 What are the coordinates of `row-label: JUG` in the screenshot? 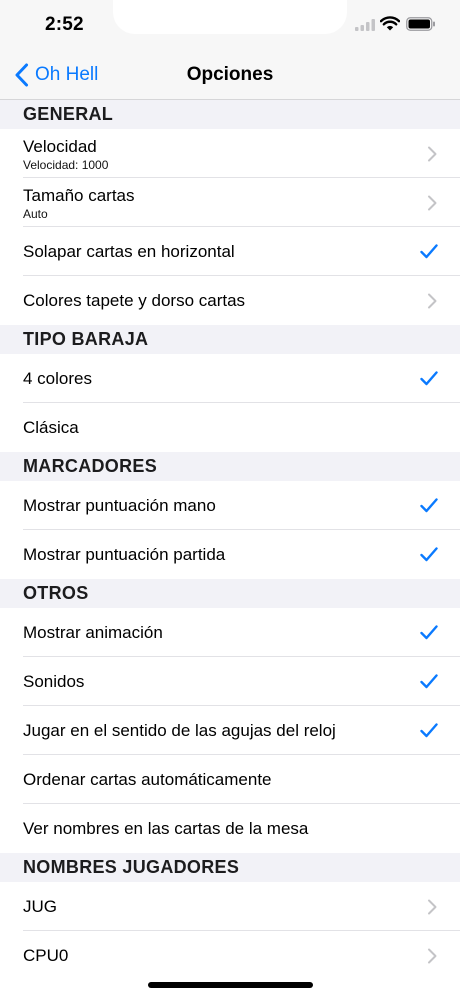 It's located at (40, 906).